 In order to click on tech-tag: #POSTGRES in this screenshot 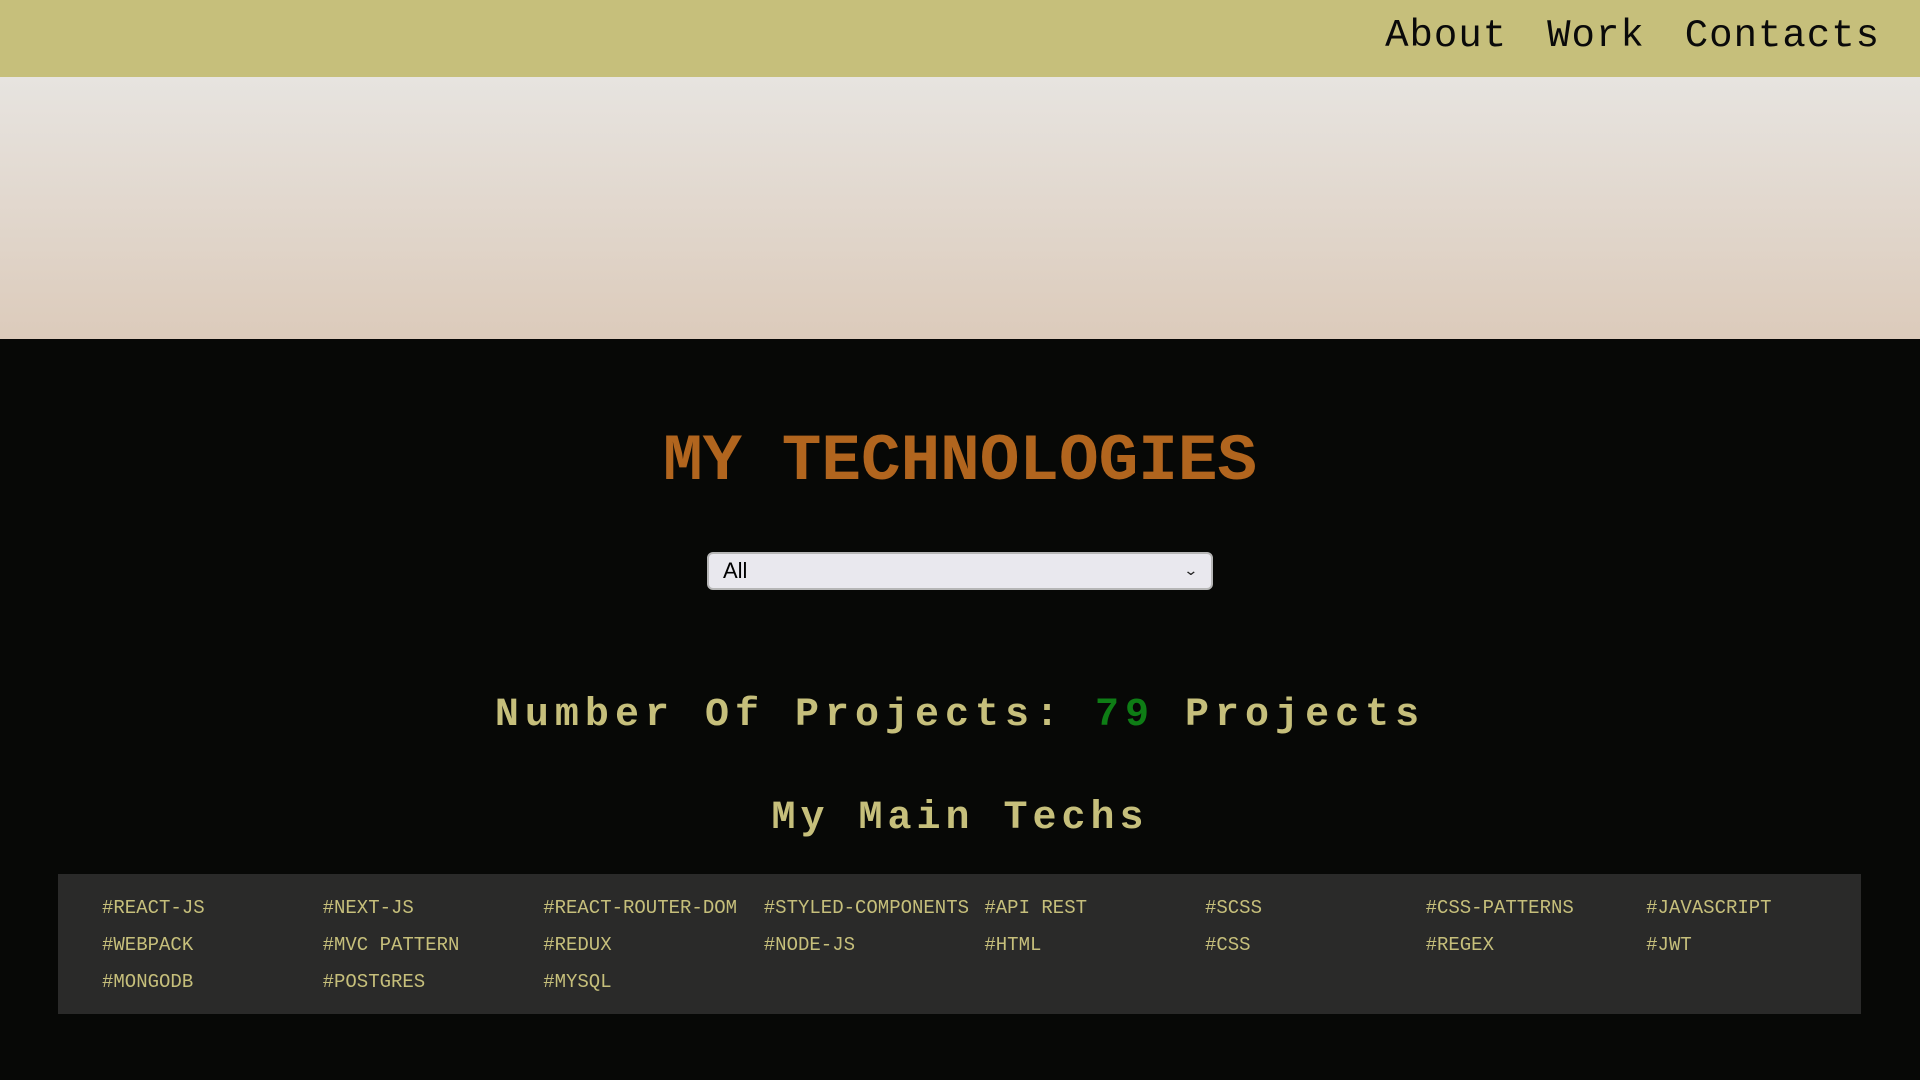, I will do `click(374, 982)`.